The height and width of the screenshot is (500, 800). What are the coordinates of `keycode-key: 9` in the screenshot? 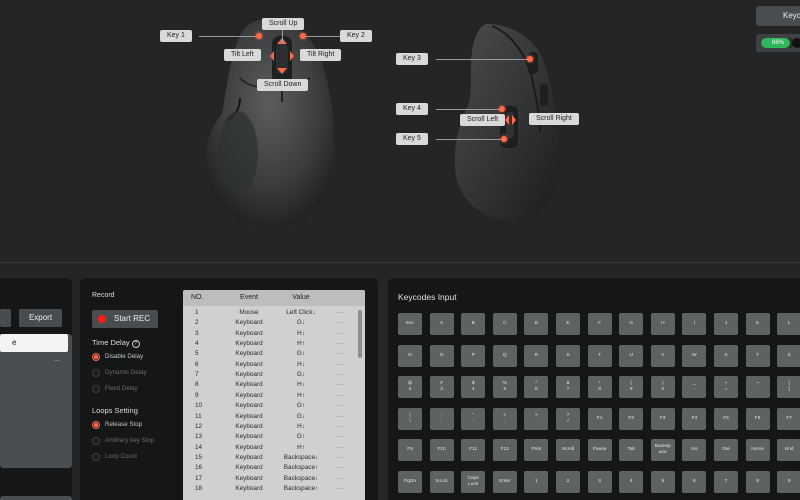 It's located at (788, 481).